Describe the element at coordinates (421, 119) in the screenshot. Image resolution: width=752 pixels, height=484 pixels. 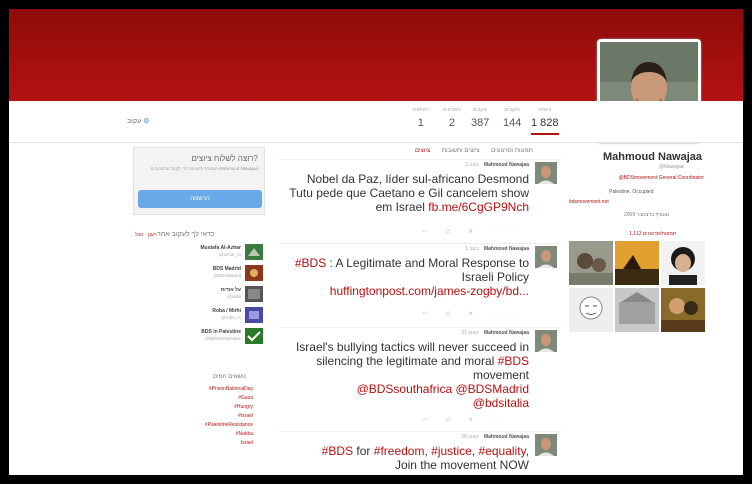
I see `stat-lists: רשימות 1` at that location.